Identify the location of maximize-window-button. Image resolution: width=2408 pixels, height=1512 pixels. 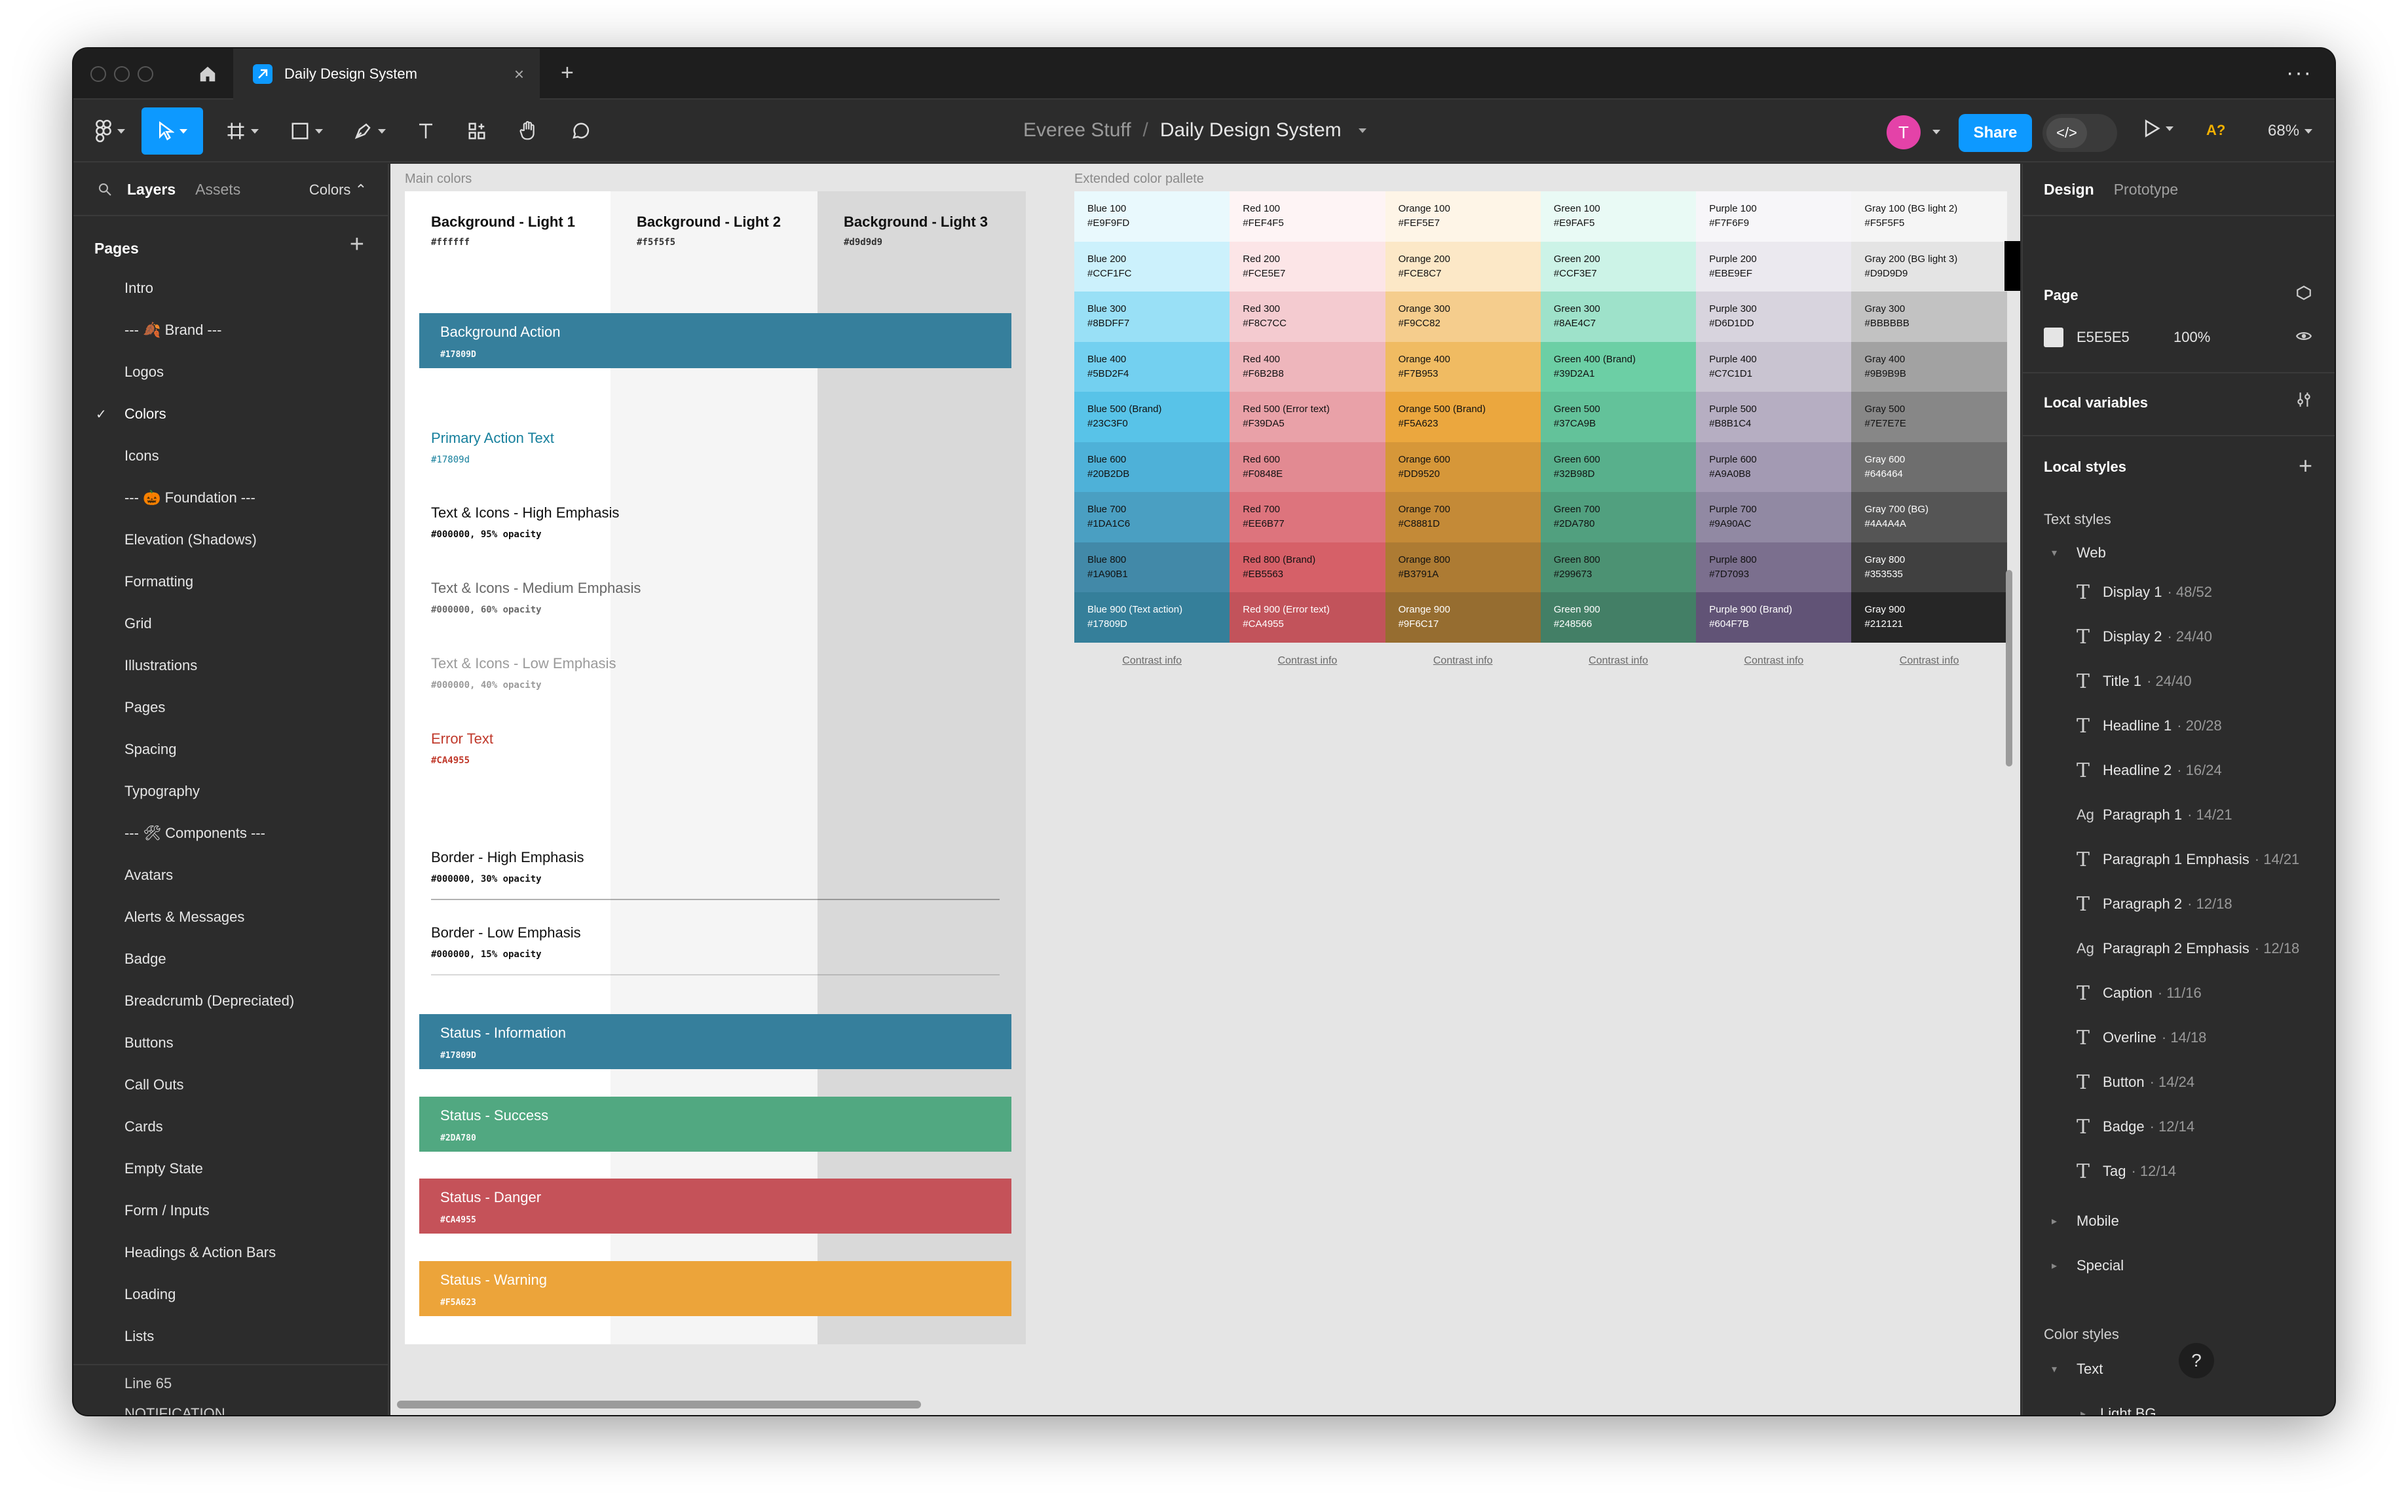
(145, 74).